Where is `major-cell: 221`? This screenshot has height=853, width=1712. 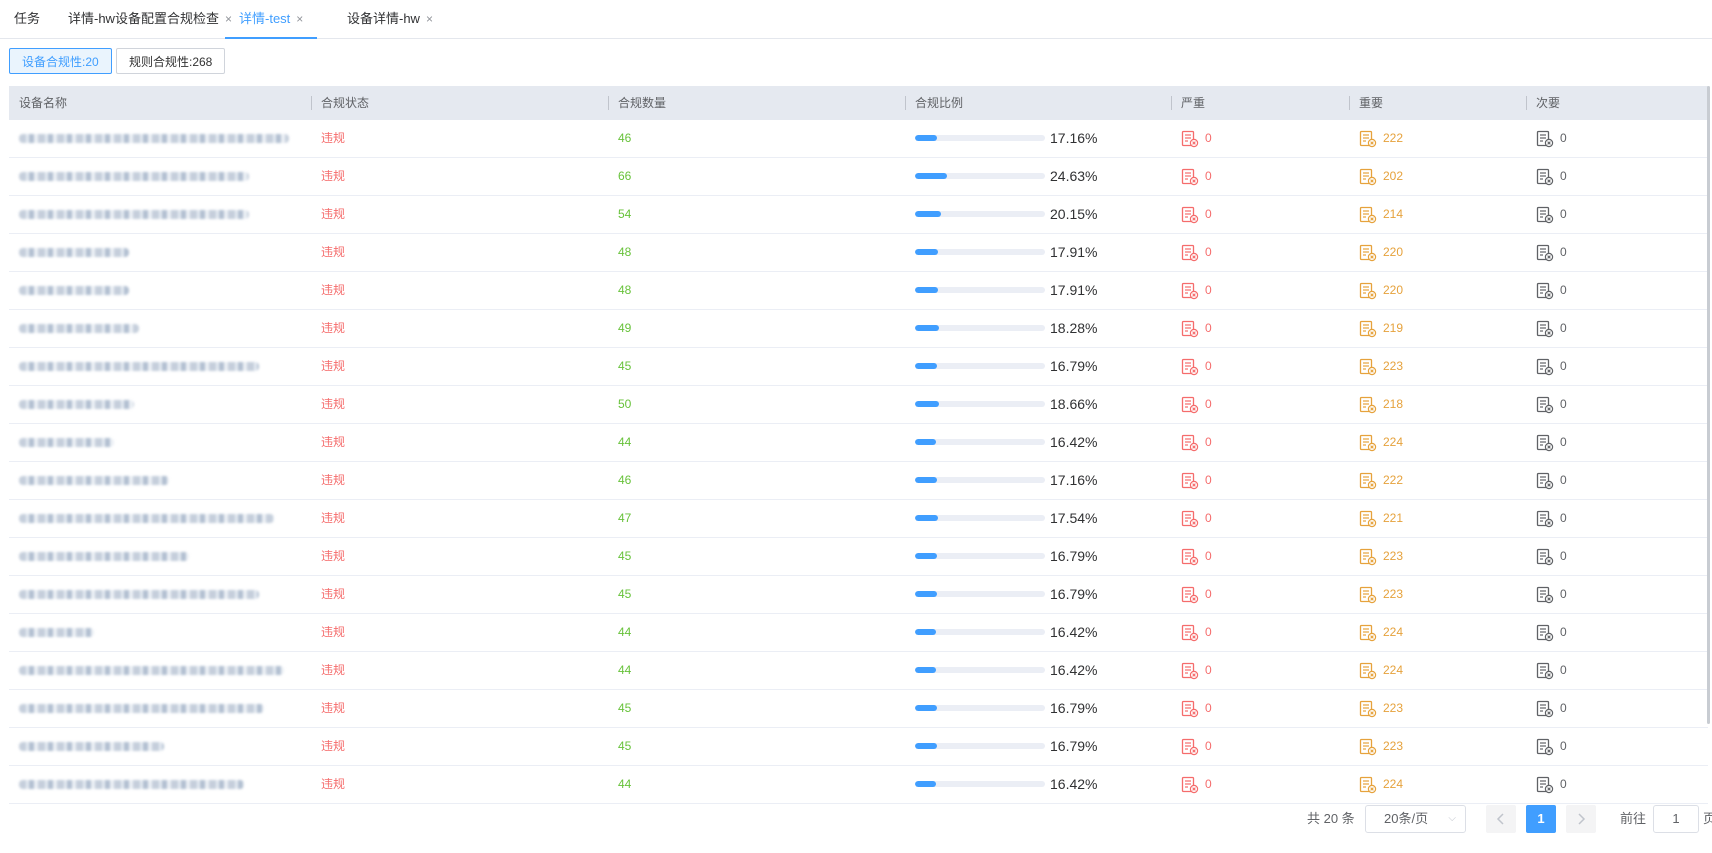
major-cell: 221 is located at coordinates (1381, 518).